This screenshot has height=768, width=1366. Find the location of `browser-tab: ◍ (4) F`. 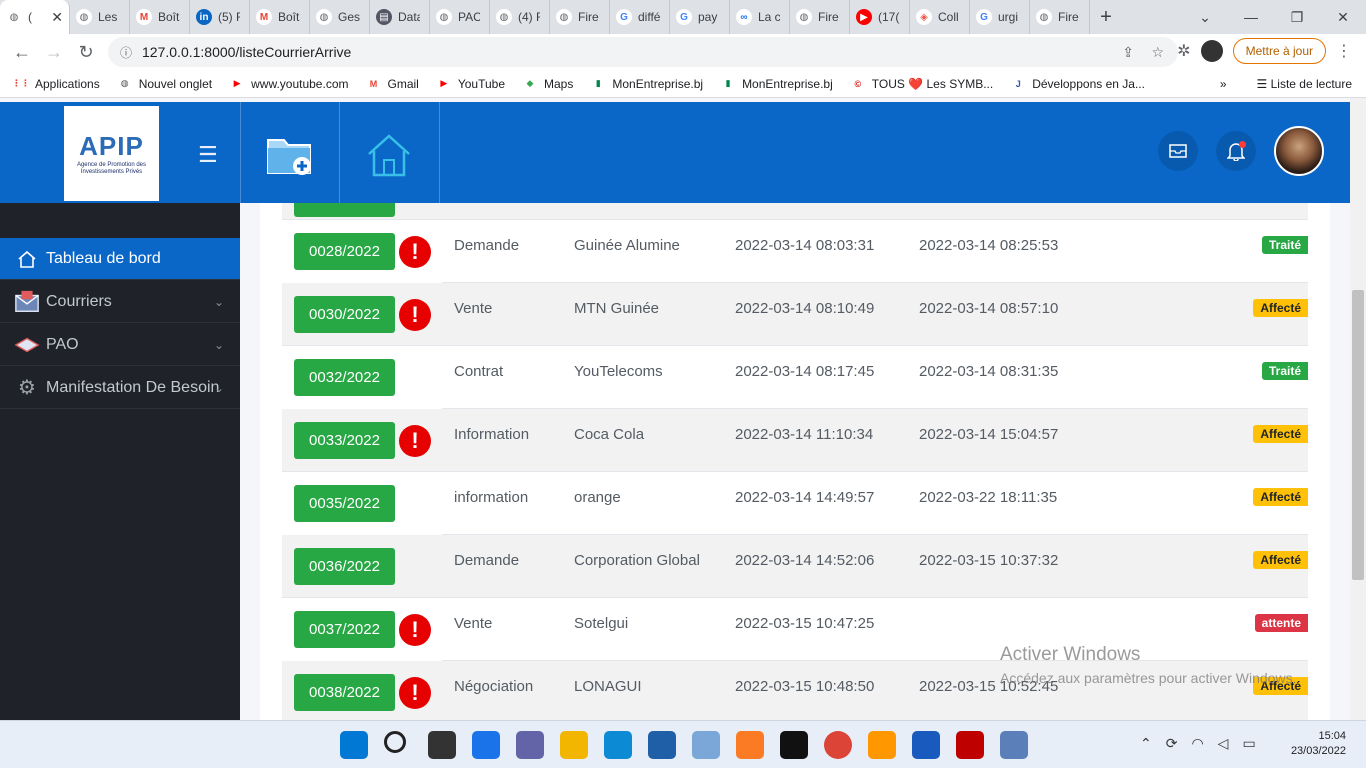

browser-tab: ◍ (4) F is located at coordinates (520, 17).